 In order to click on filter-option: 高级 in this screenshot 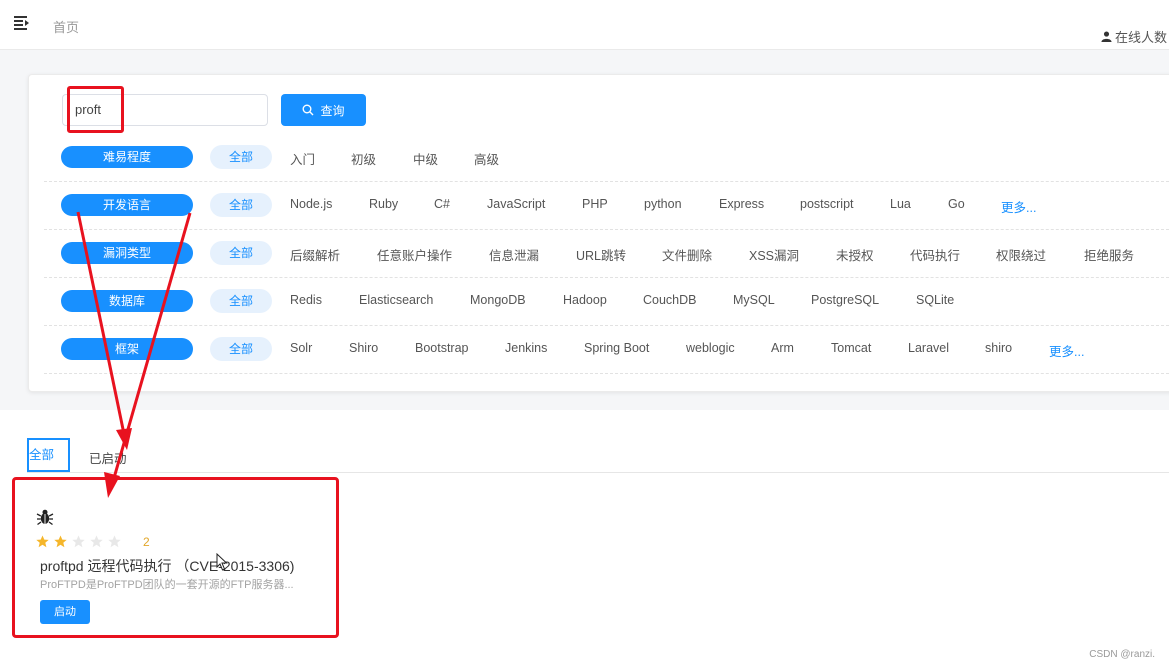, I will do `click(486, 158)`.